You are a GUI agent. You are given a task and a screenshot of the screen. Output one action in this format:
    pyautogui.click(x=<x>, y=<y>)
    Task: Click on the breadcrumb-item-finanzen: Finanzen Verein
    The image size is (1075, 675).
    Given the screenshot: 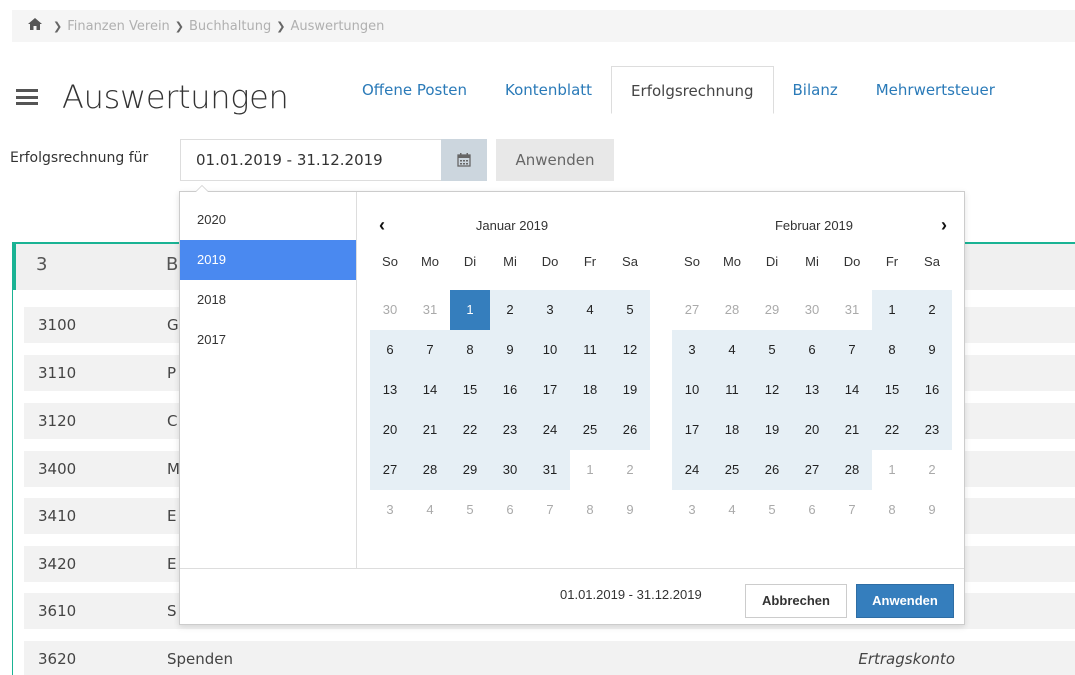 What is the action you would take?
    pyautogui.click(x=118, y=26)
    